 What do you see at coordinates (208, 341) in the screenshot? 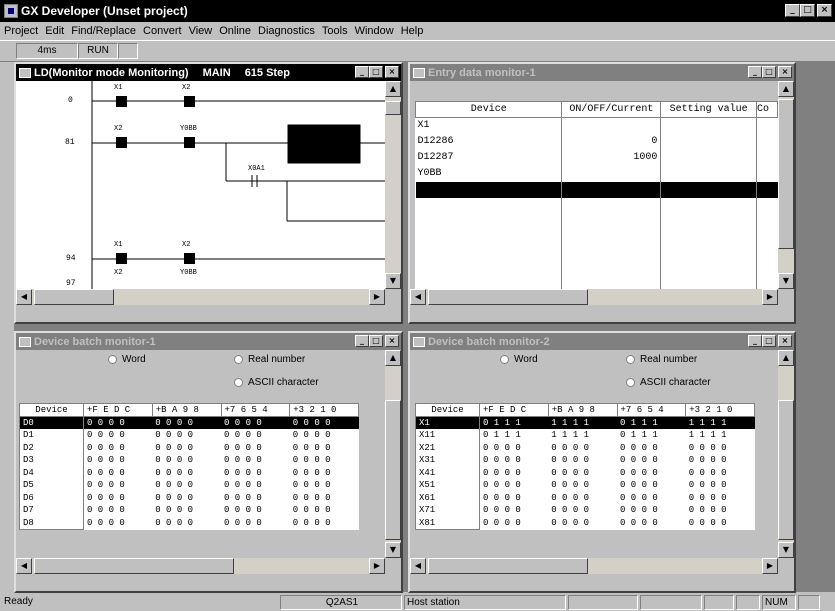
I see `batch-monitor-1-titlebar: Device batch monitor-1 _ □ ×` at bounding box center [208, 341].